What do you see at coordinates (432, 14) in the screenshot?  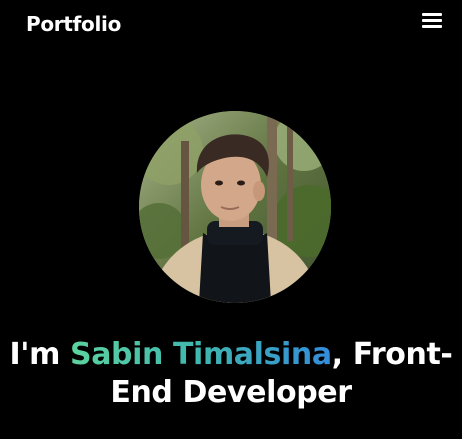 I see `menu-bar-top` at bounding box center [432, 14].